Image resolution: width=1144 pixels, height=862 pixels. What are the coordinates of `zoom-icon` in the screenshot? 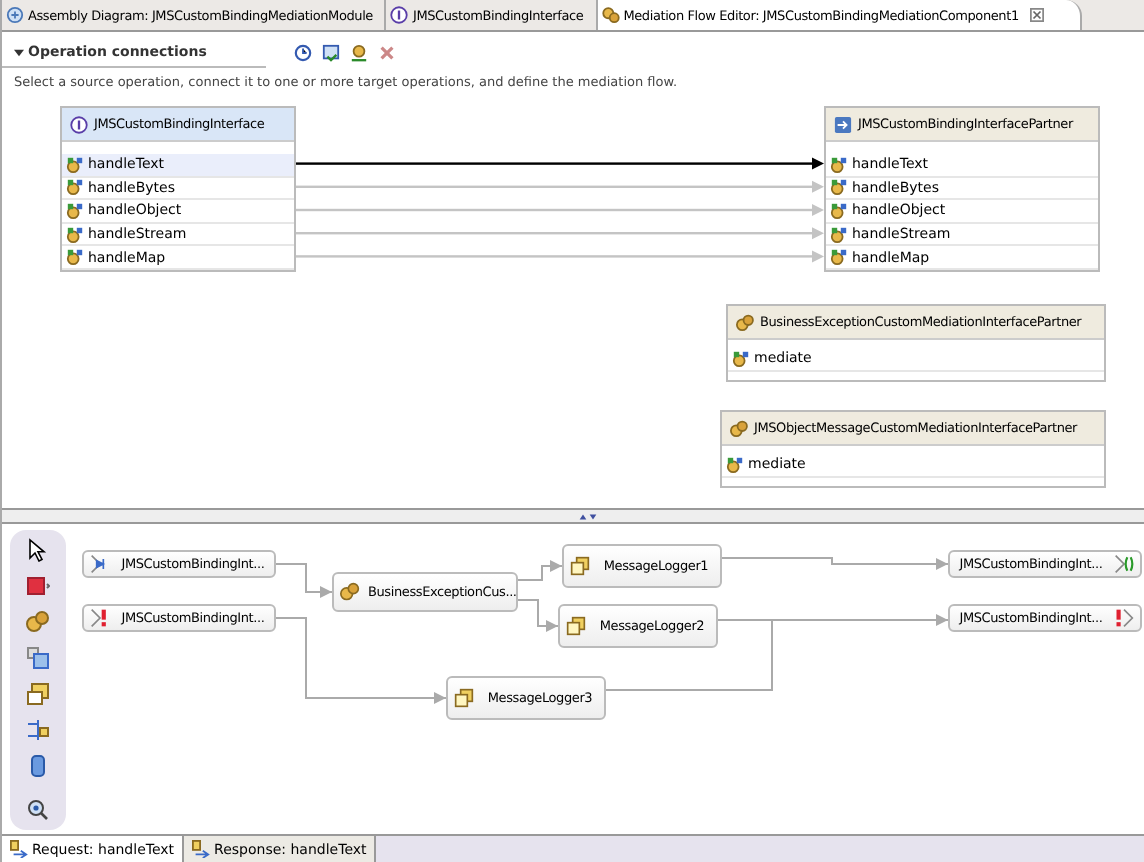 It's located at (38, 810).